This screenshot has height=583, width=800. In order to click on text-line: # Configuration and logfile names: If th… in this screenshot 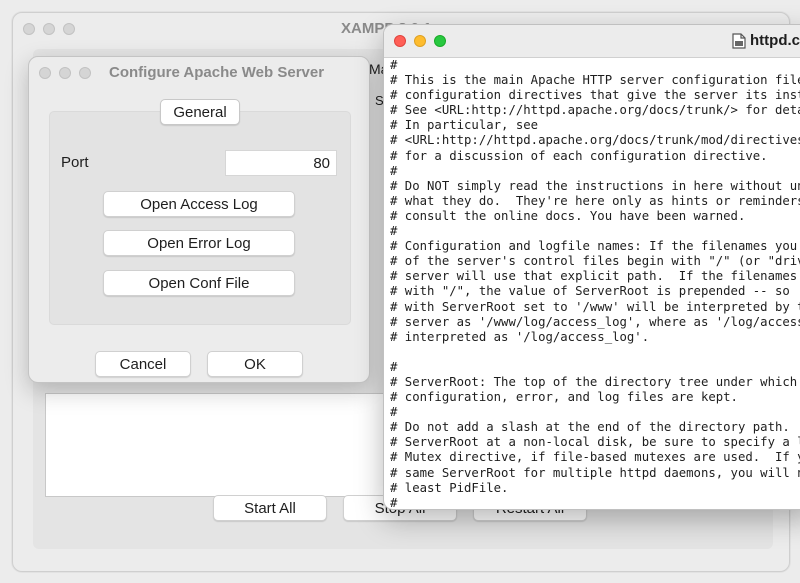, I will do `click(594, 246)`.